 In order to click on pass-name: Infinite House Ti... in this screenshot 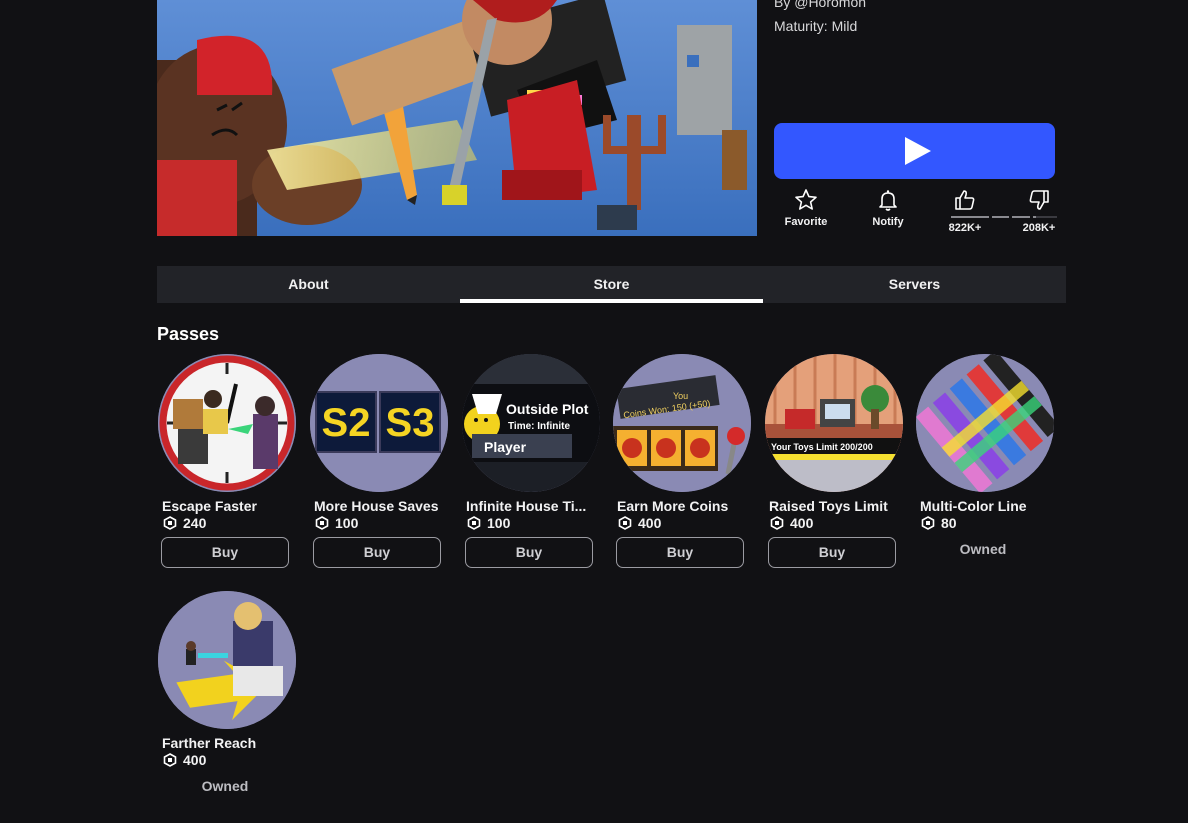, I will do `click(526, 506)`.